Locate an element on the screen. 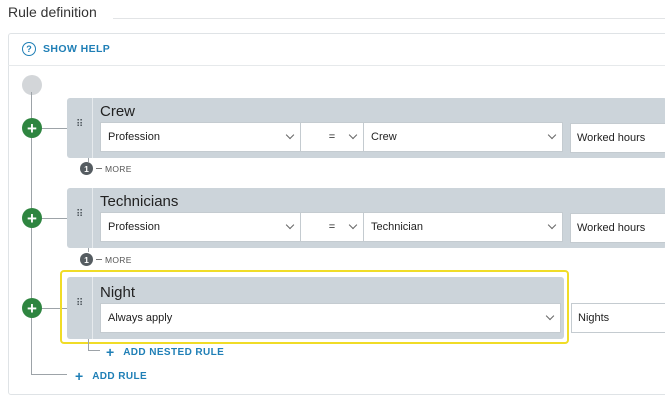 The image size is (665, 395). value-select: Crew is located at coordinates (463, 137).